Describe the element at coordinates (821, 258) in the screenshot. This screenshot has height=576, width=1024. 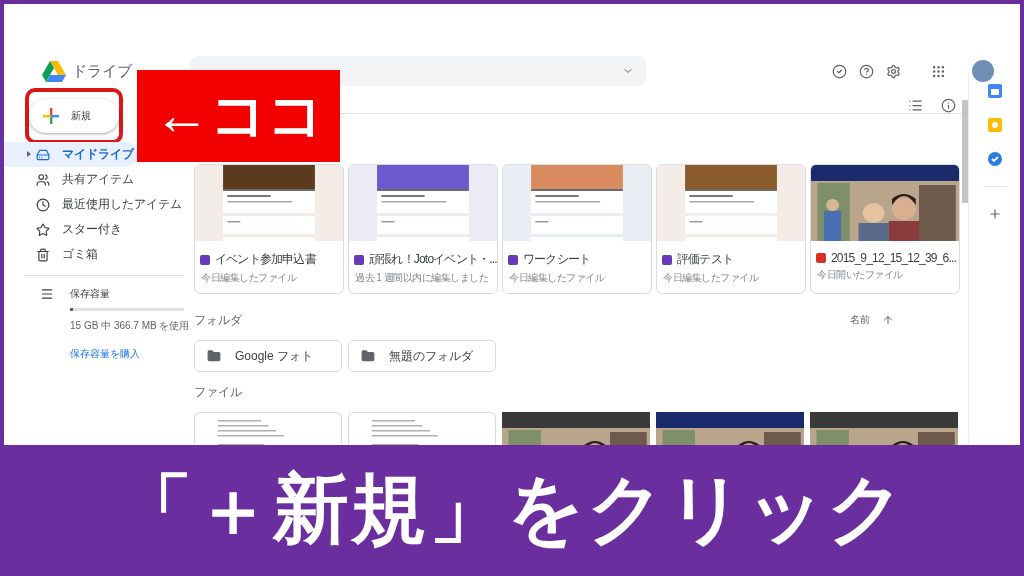
I see `image-file-icon` at that location.